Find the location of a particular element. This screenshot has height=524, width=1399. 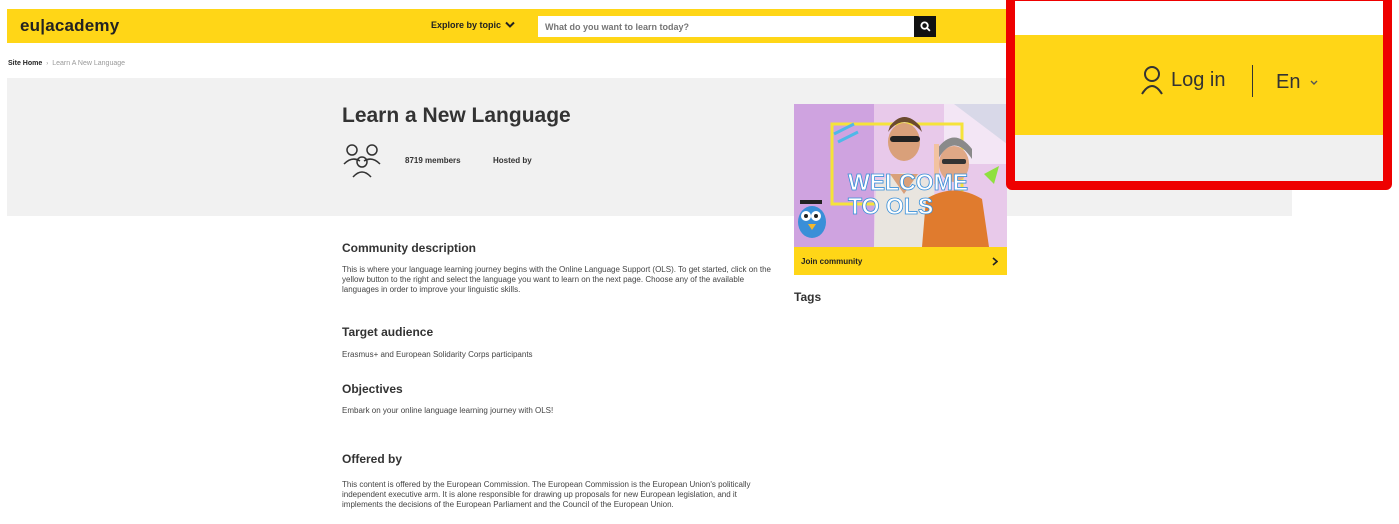

top-navigation-bar: eu|academy Explore by topic is located at coordinates (507, 26).